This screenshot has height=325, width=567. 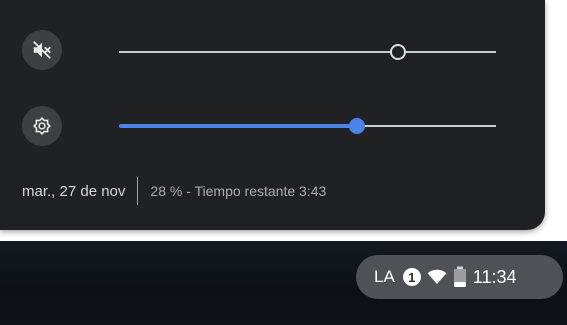 I want to click on brightness-button, so click(x=42, y=126).